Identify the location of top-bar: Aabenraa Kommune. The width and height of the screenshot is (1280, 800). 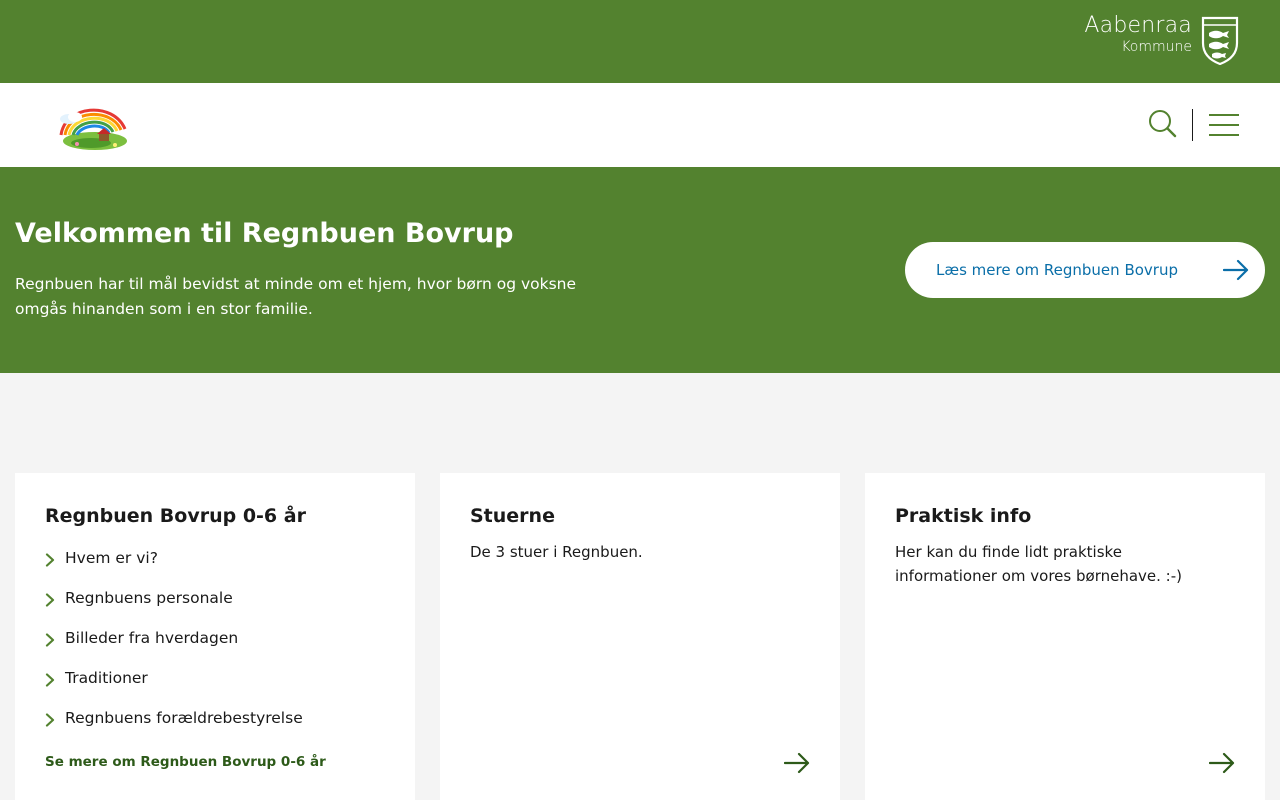
(640, 41).